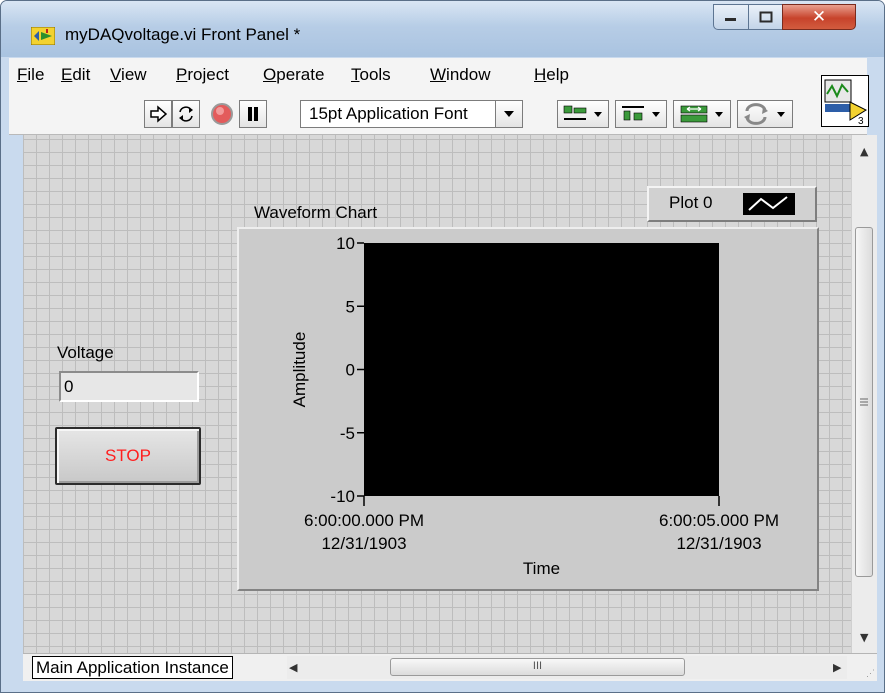 The width and height of the screenshot is (885, 693). What do you see at coordinates (129, 386) in the screenshot?
I see `voltage-indicator: 0` at bounding box center [129, 386].